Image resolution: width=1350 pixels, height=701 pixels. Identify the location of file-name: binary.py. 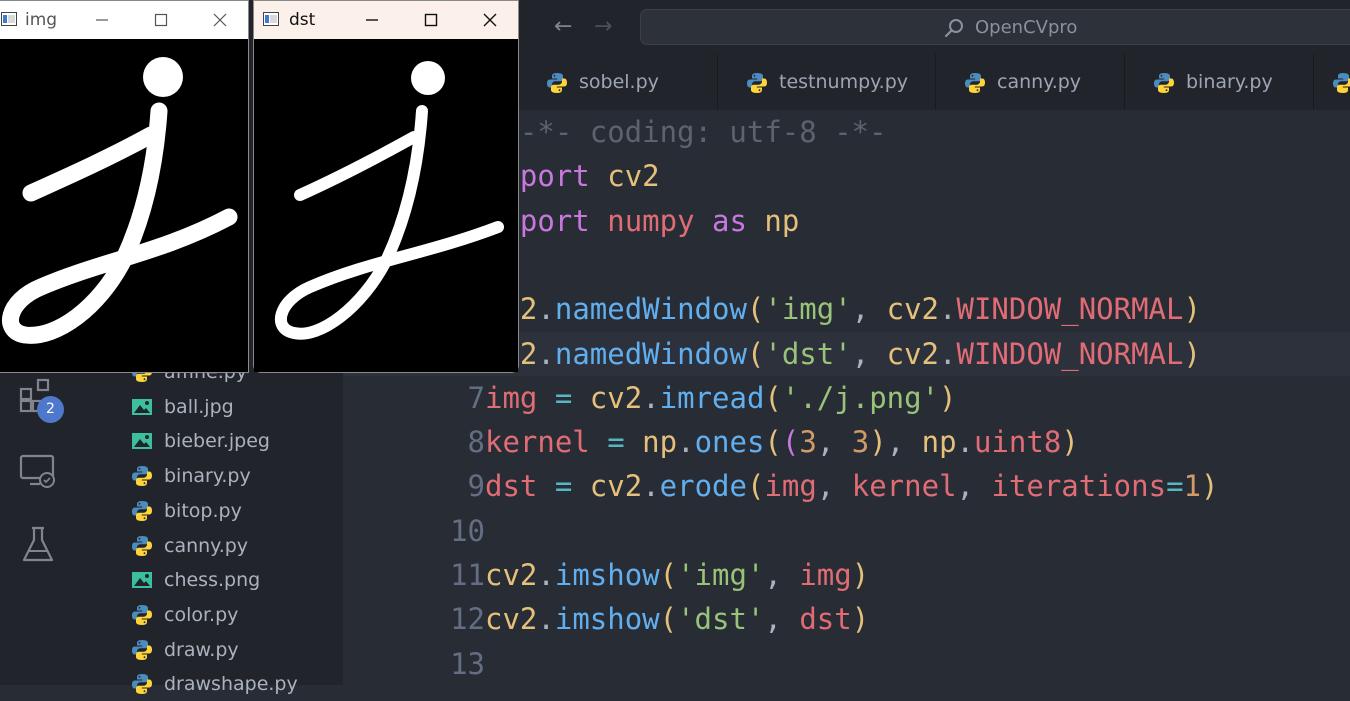
(207, 476).